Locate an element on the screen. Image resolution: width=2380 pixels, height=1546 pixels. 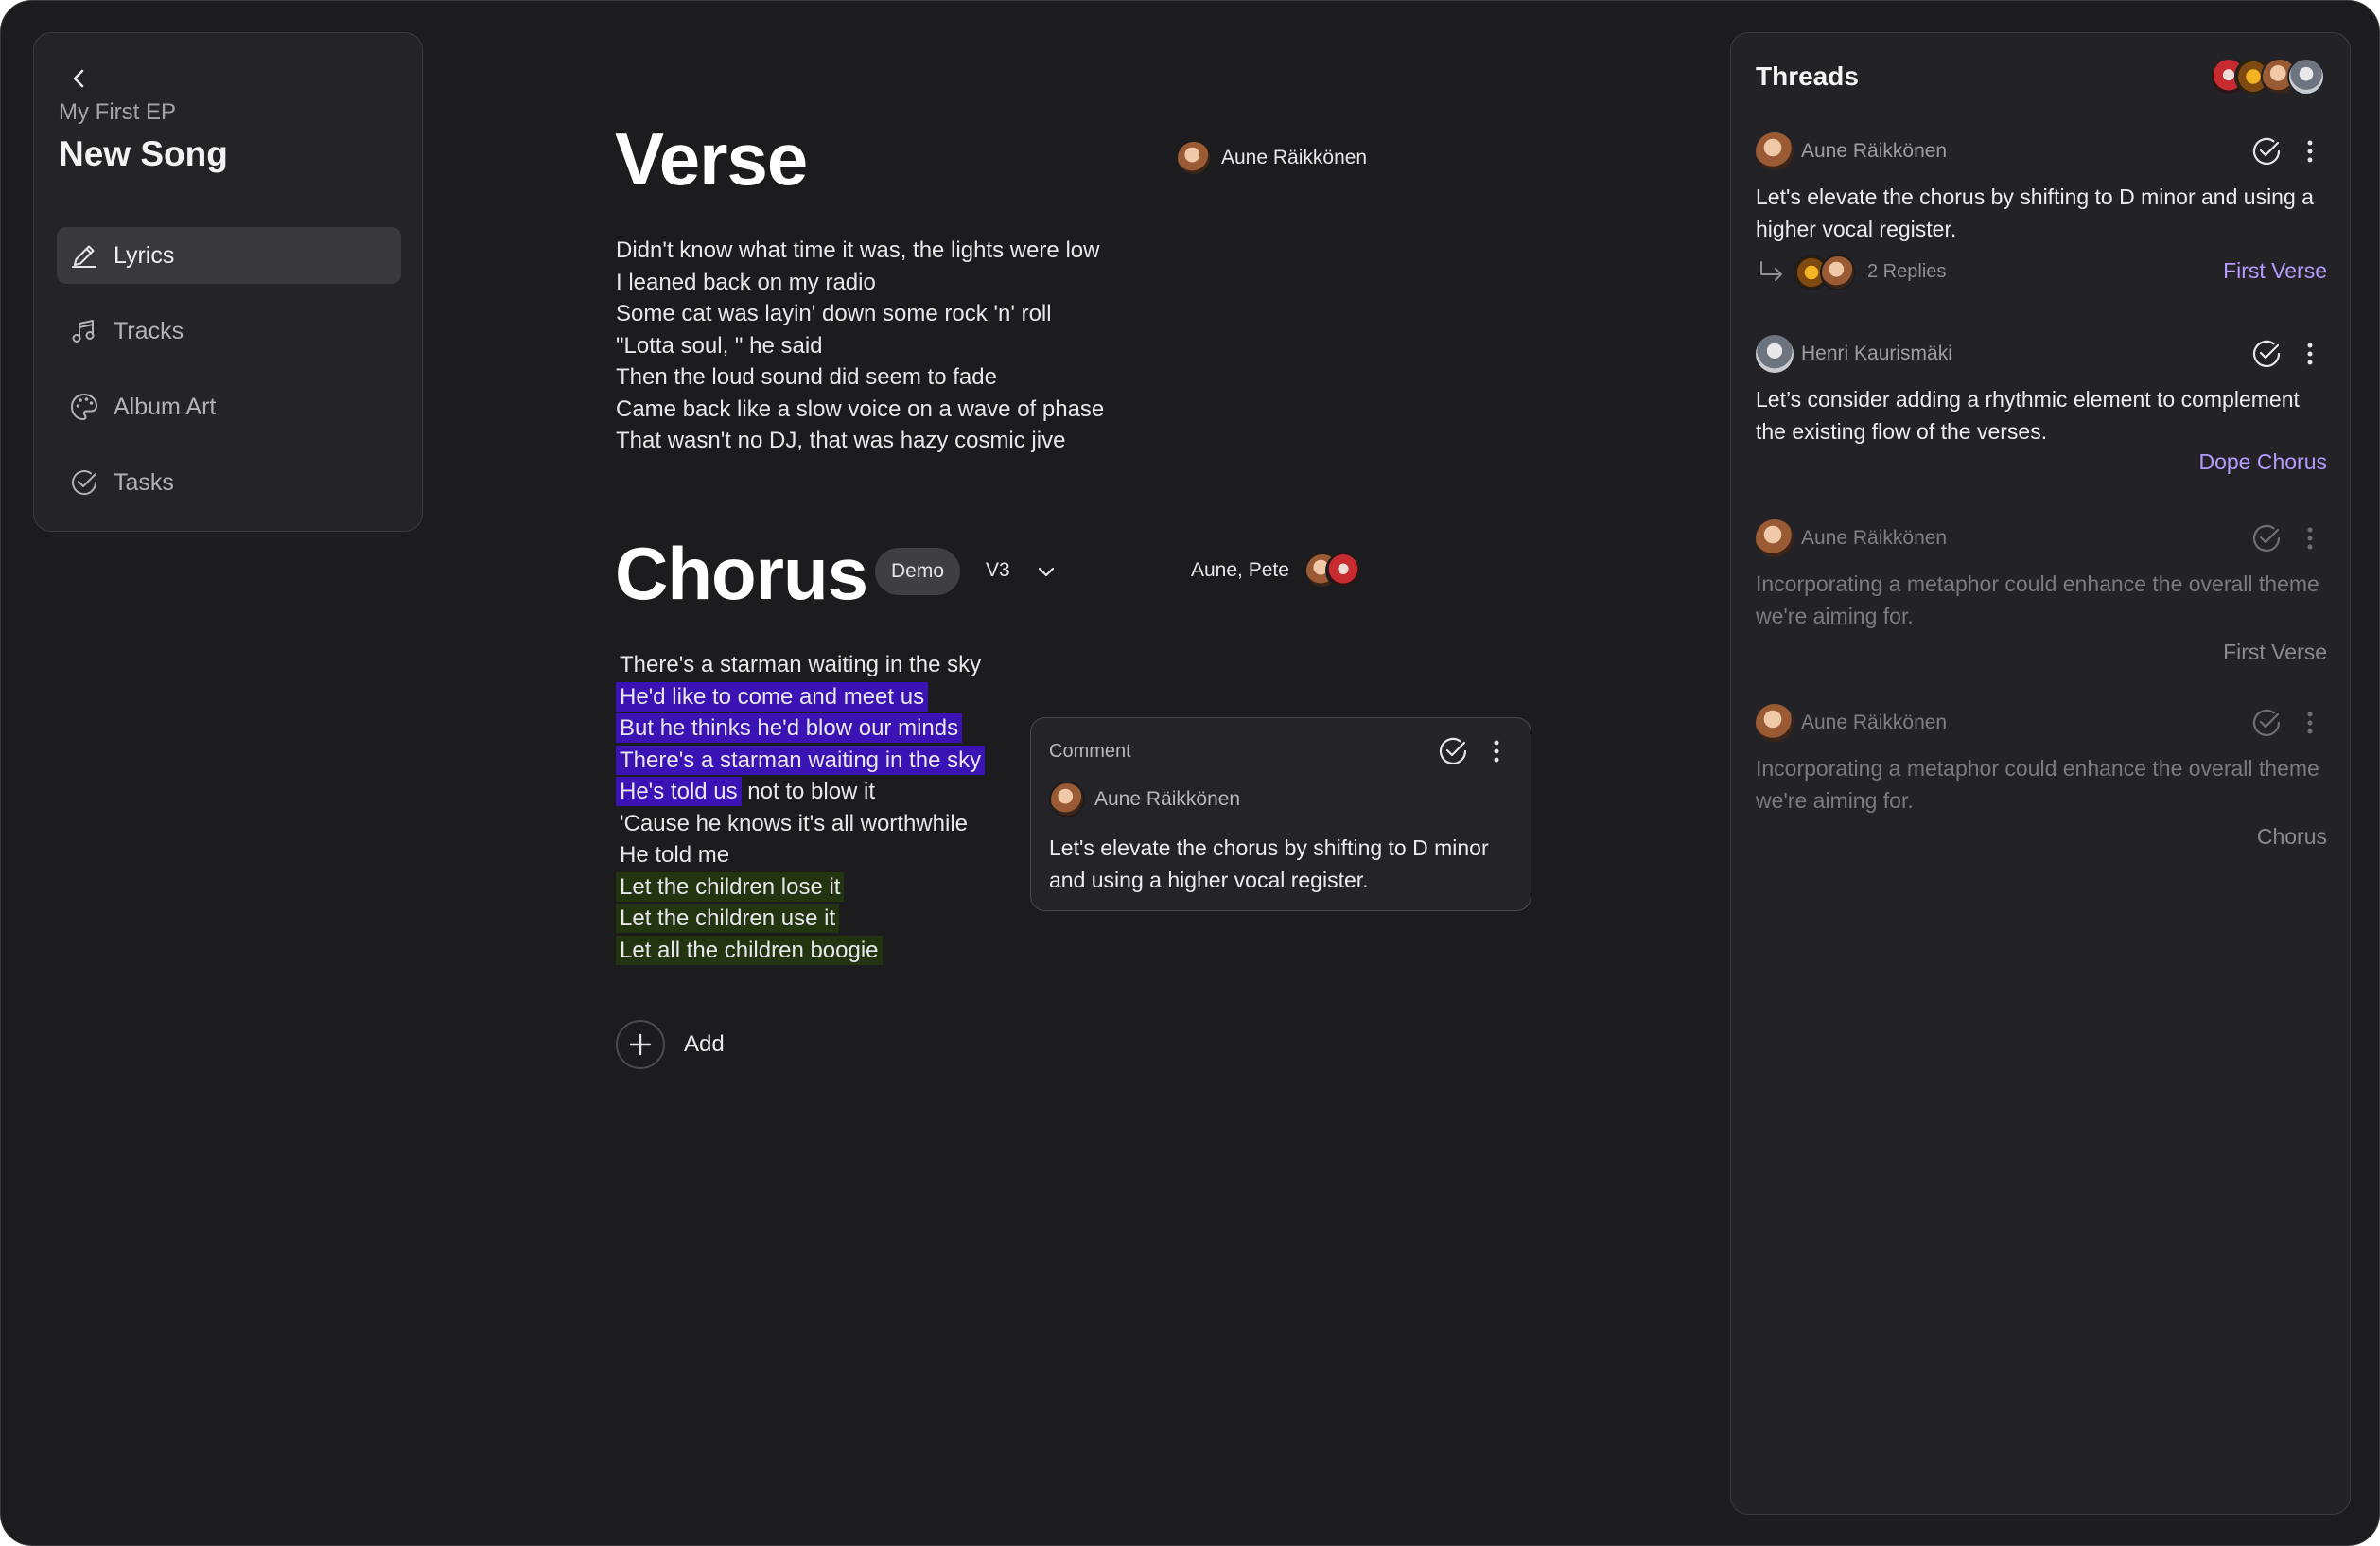
chorus-title: Chorus is located at coordinates (741, 573).